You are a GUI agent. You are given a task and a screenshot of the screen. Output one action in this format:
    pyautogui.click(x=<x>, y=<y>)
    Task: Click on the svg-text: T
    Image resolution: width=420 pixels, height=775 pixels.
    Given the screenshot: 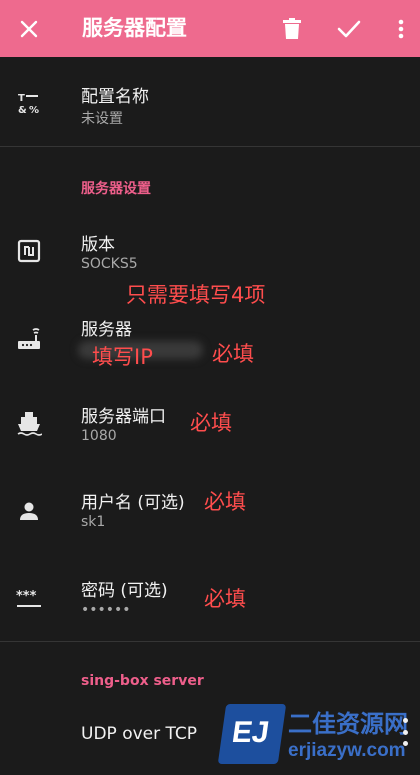 What is the action you would take?
    pyautogui.click(x=21, y=98)
    